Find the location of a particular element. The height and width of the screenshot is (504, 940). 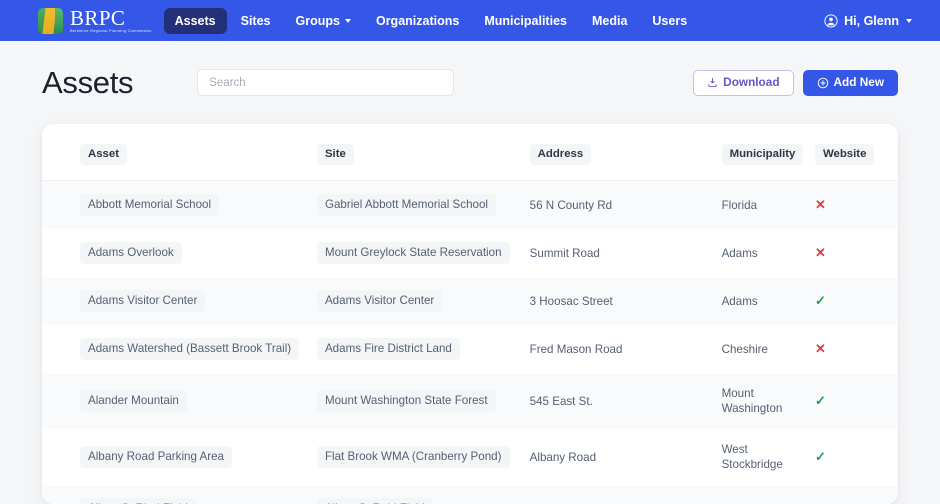

nav-item-users: Users is located at coordinates (669, 21).